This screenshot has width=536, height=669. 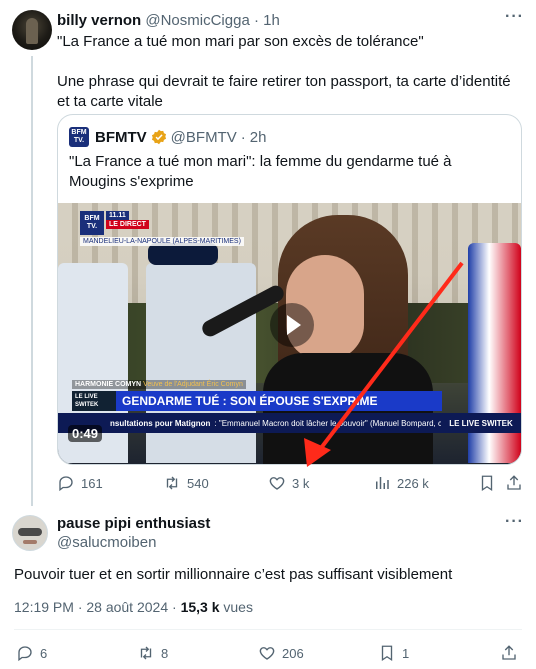 What do you see at coordinates (413, 483) in the screenshot?
I see `views-count: 226 k` at bounding box center [413, 483].